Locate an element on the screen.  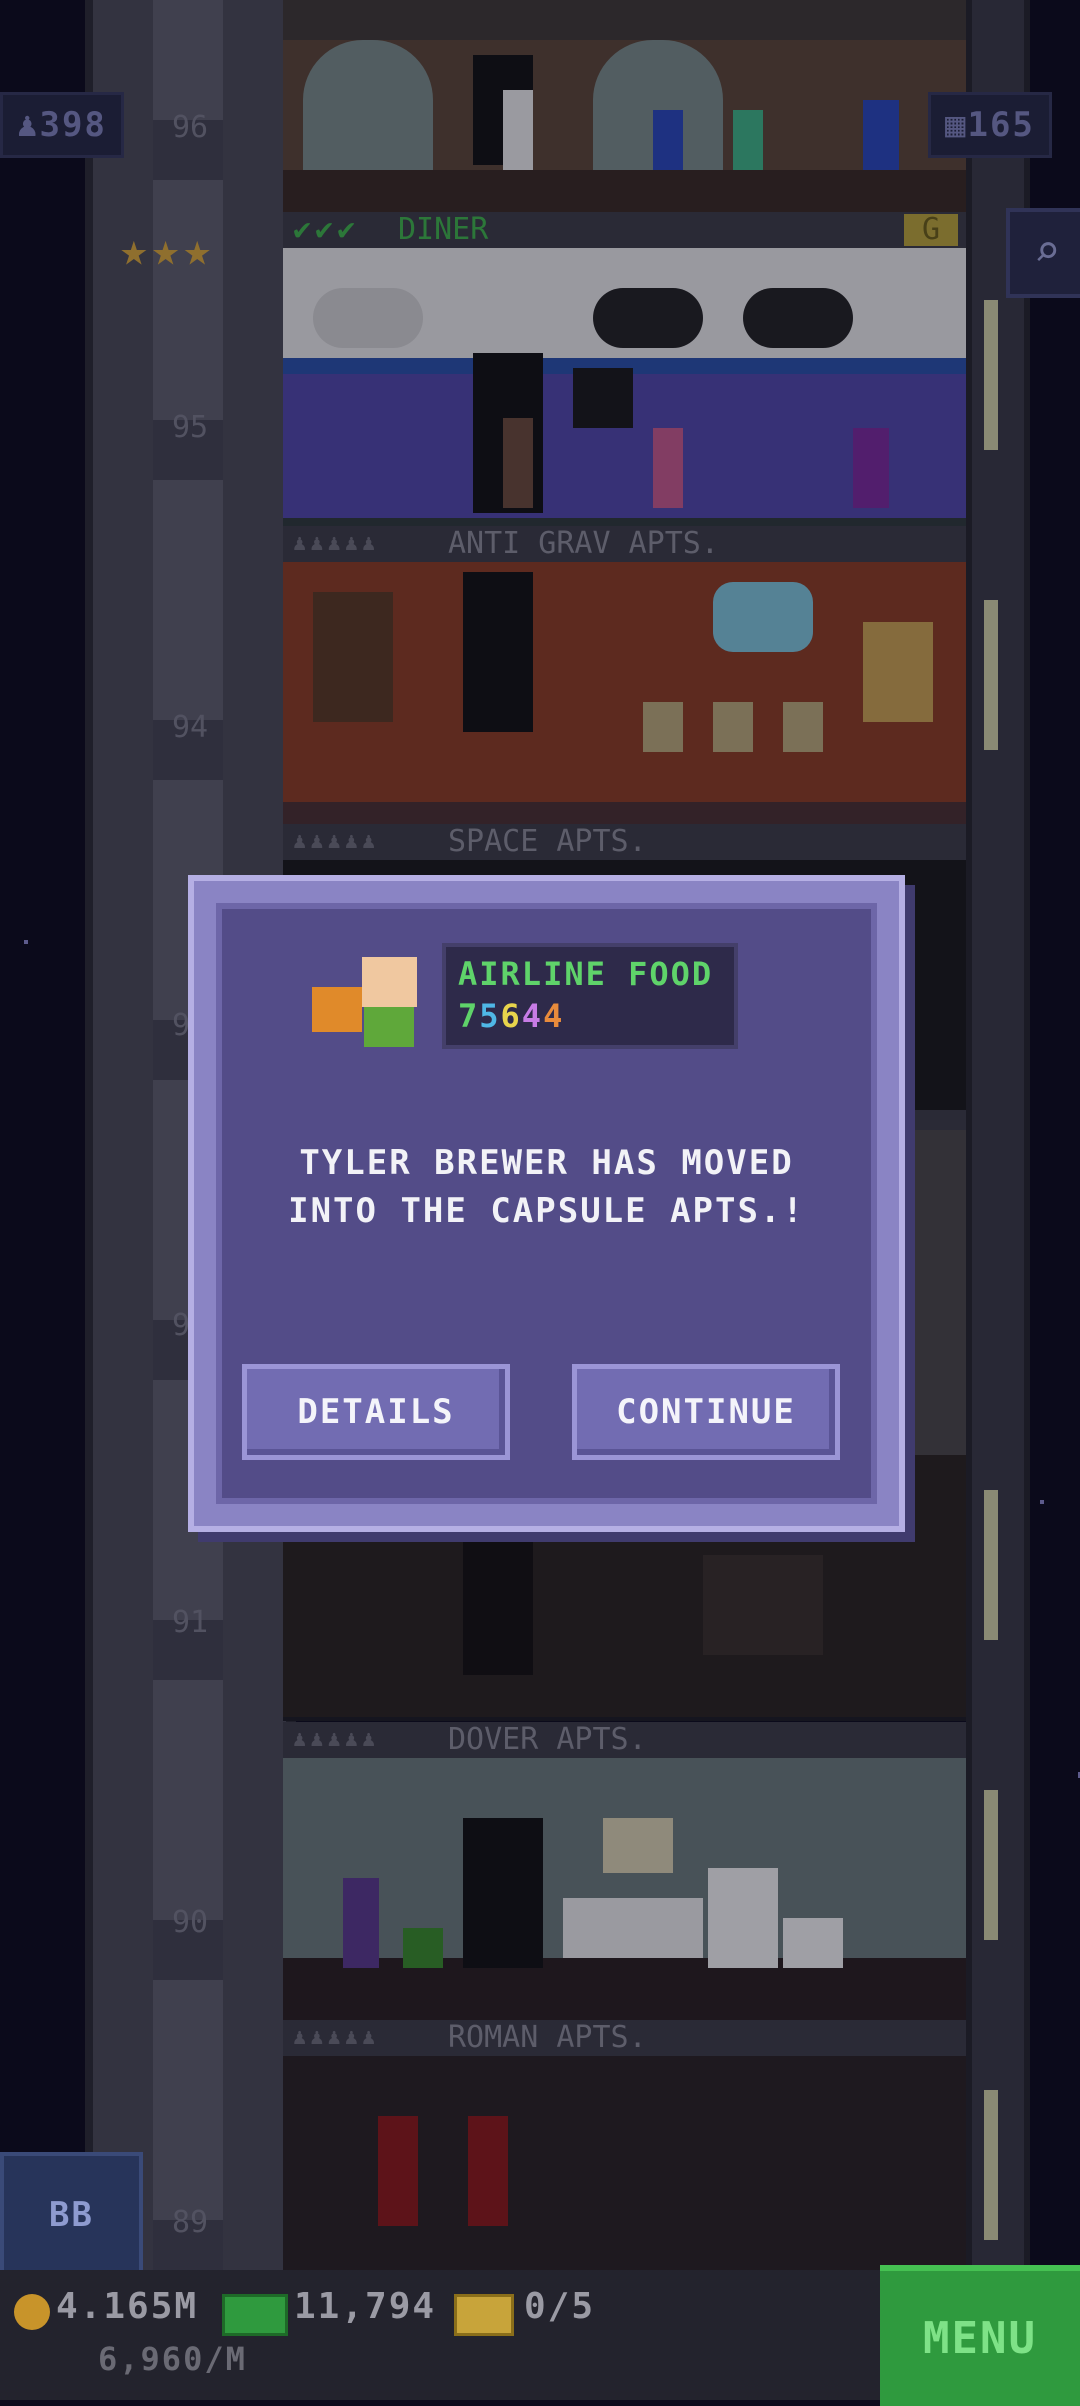
avatar-face is located at coordinates (389, 982).